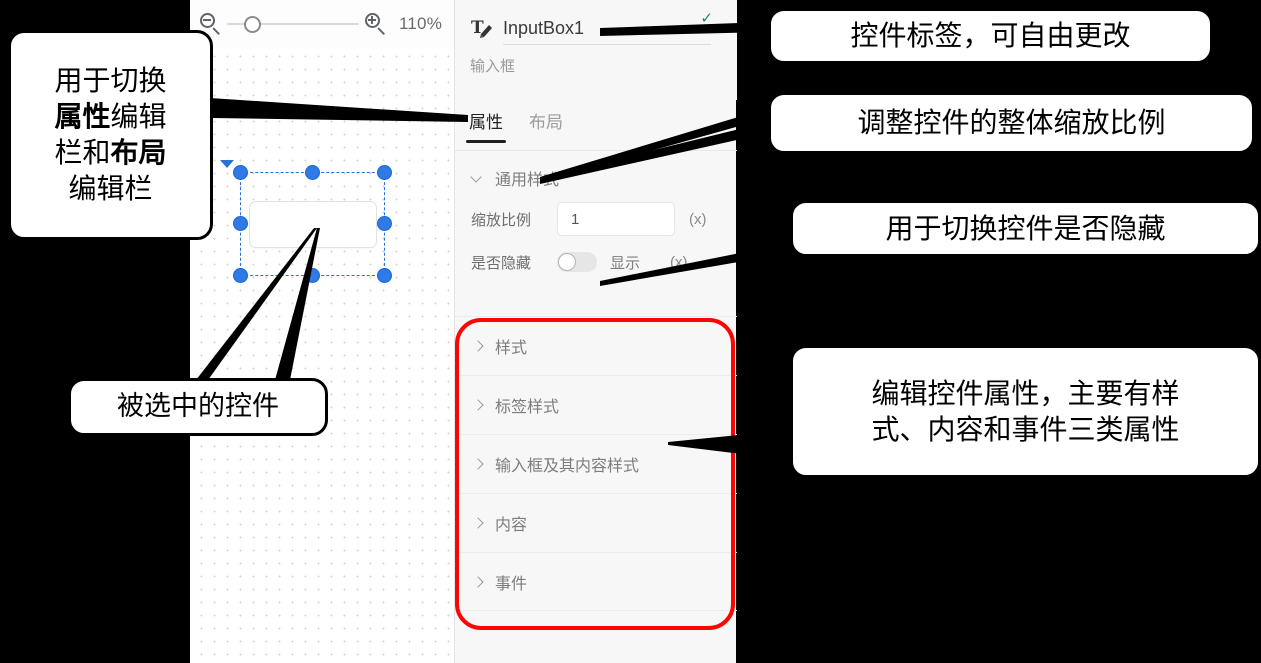 Image resolution: width=1261 pixels, height=663 pixels. I want to click on zoom-toolbar: 110%, so click(322, 23).